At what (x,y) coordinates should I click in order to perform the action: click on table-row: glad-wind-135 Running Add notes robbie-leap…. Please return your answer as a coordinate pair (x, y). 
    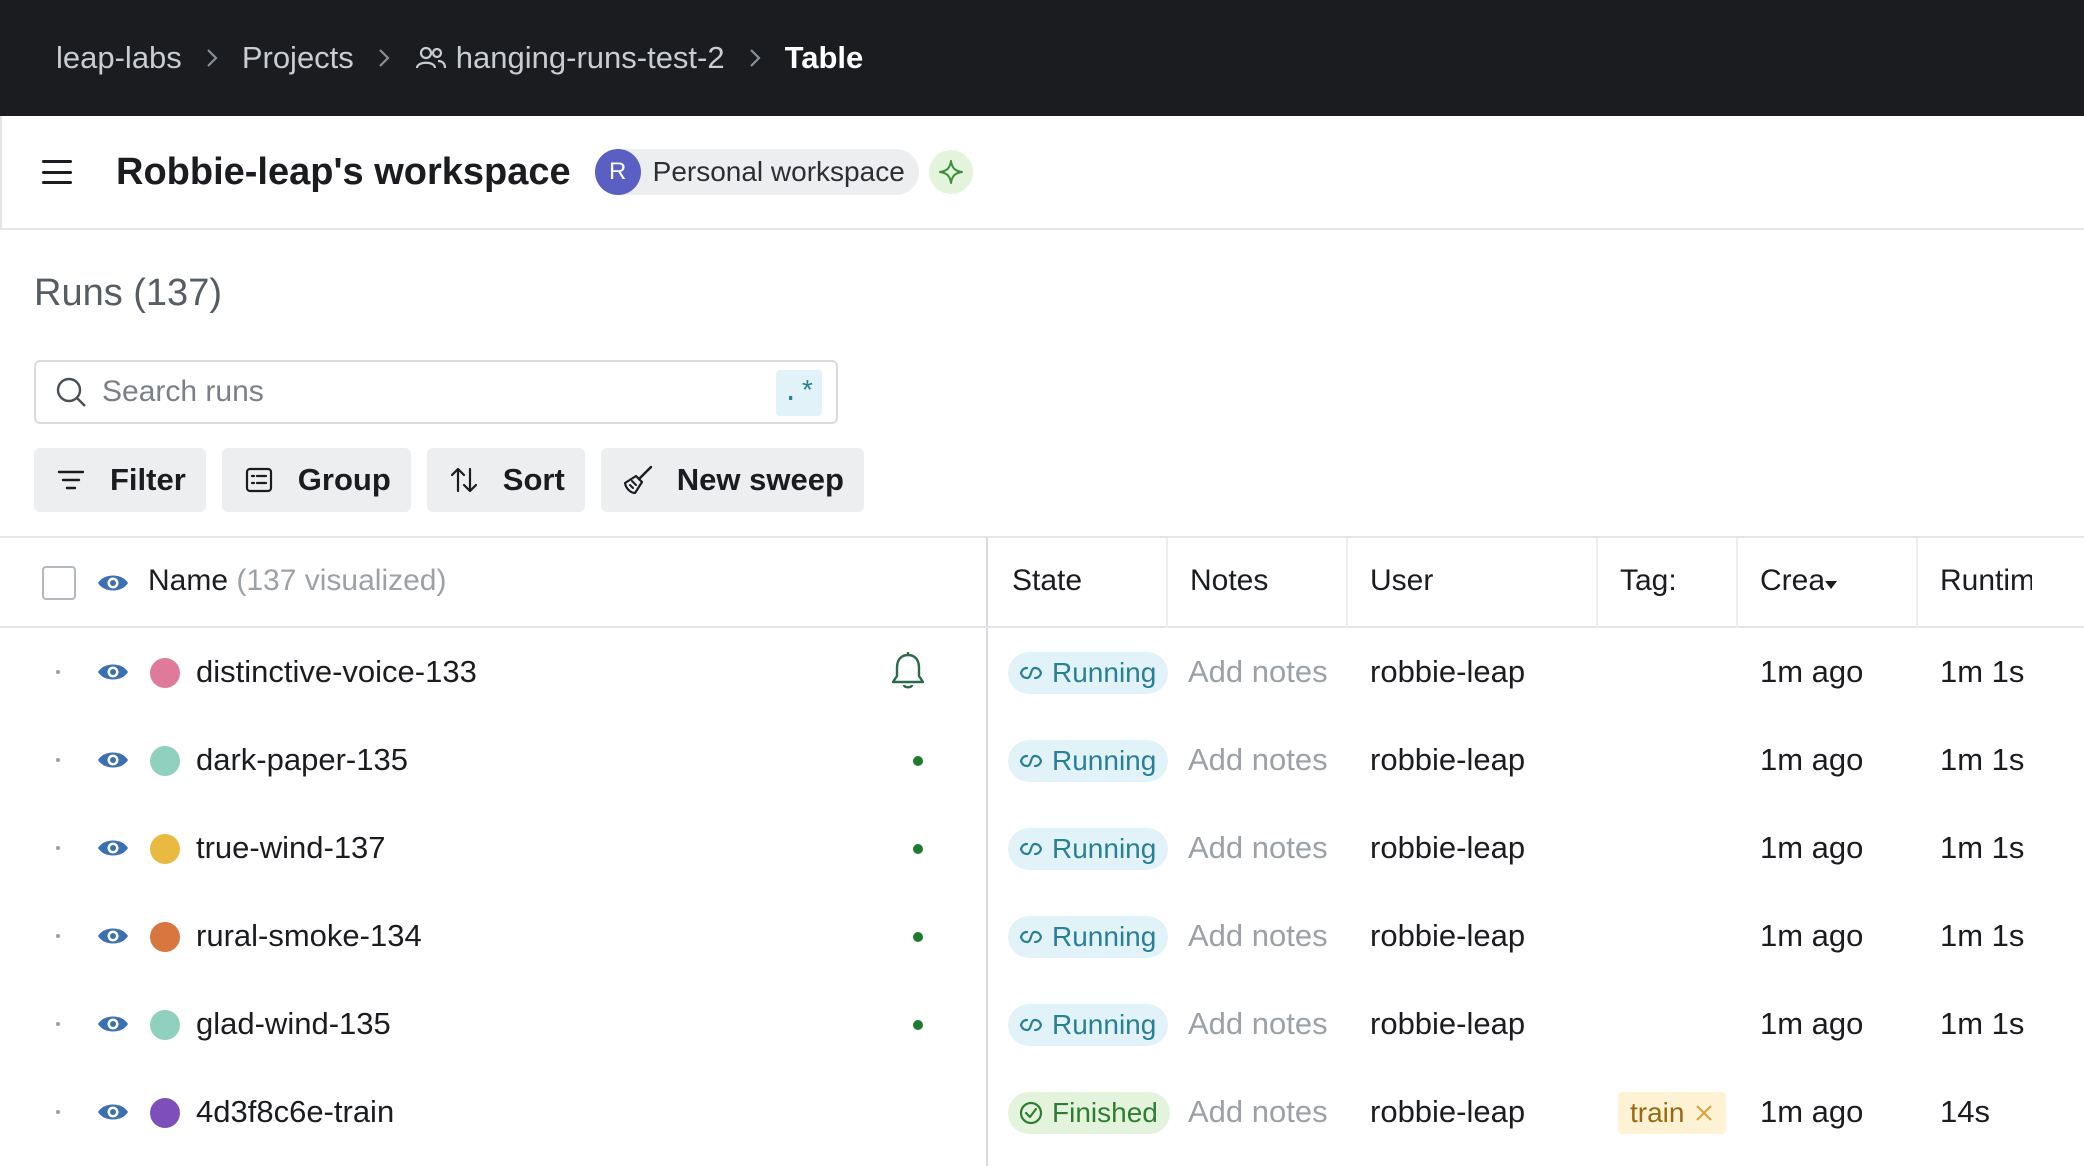
    Looking at the image, I should click on (1042, 1024).